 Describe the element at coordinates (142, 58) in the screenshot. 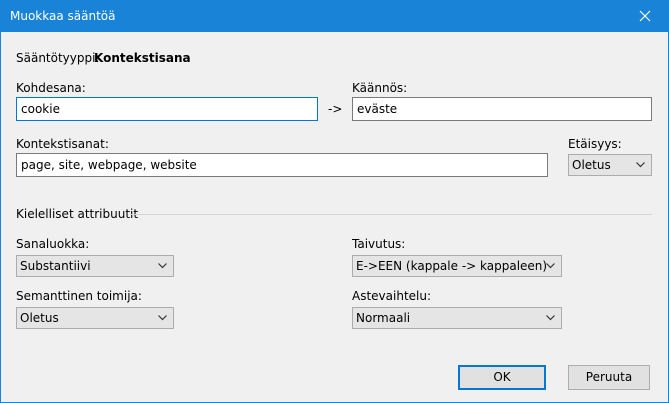

I see `rule-type-value: Kontekstisana` at that location.